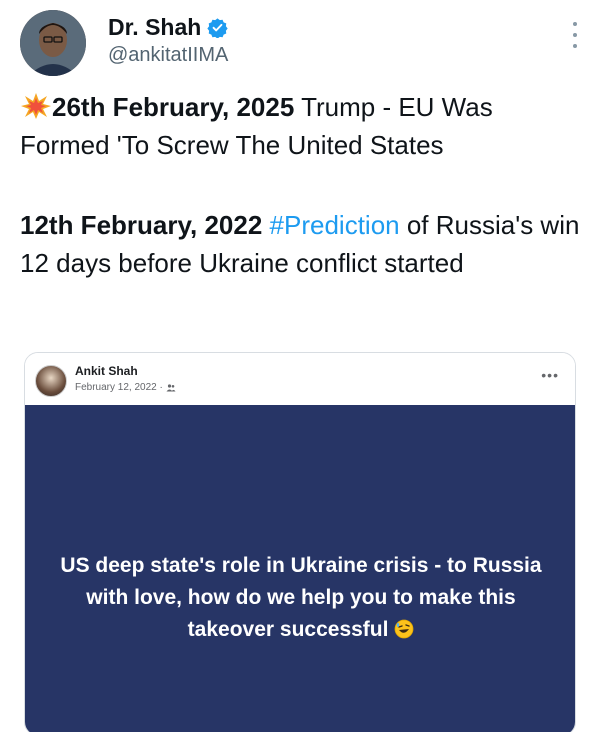 This screenshot has width=600, height=732. I want to click on embedded-post-meta: February 12, 2022 ·, so click(125, 387).